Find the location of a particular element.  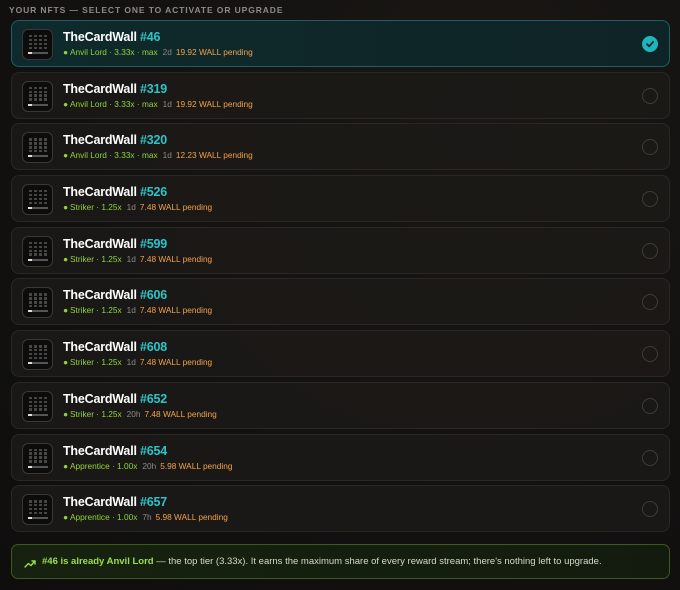

nft-number: #526 is located at coordinates (154, 192).